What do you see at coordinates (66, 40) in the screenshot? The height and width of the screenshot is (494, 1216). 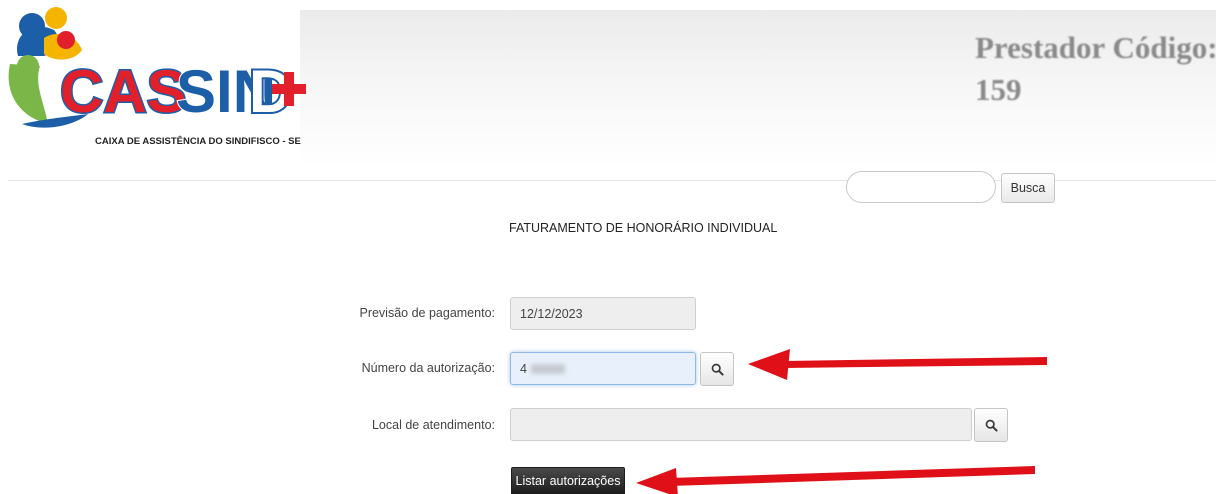 I see `logo-head-red` at bounding box center [66, 40].